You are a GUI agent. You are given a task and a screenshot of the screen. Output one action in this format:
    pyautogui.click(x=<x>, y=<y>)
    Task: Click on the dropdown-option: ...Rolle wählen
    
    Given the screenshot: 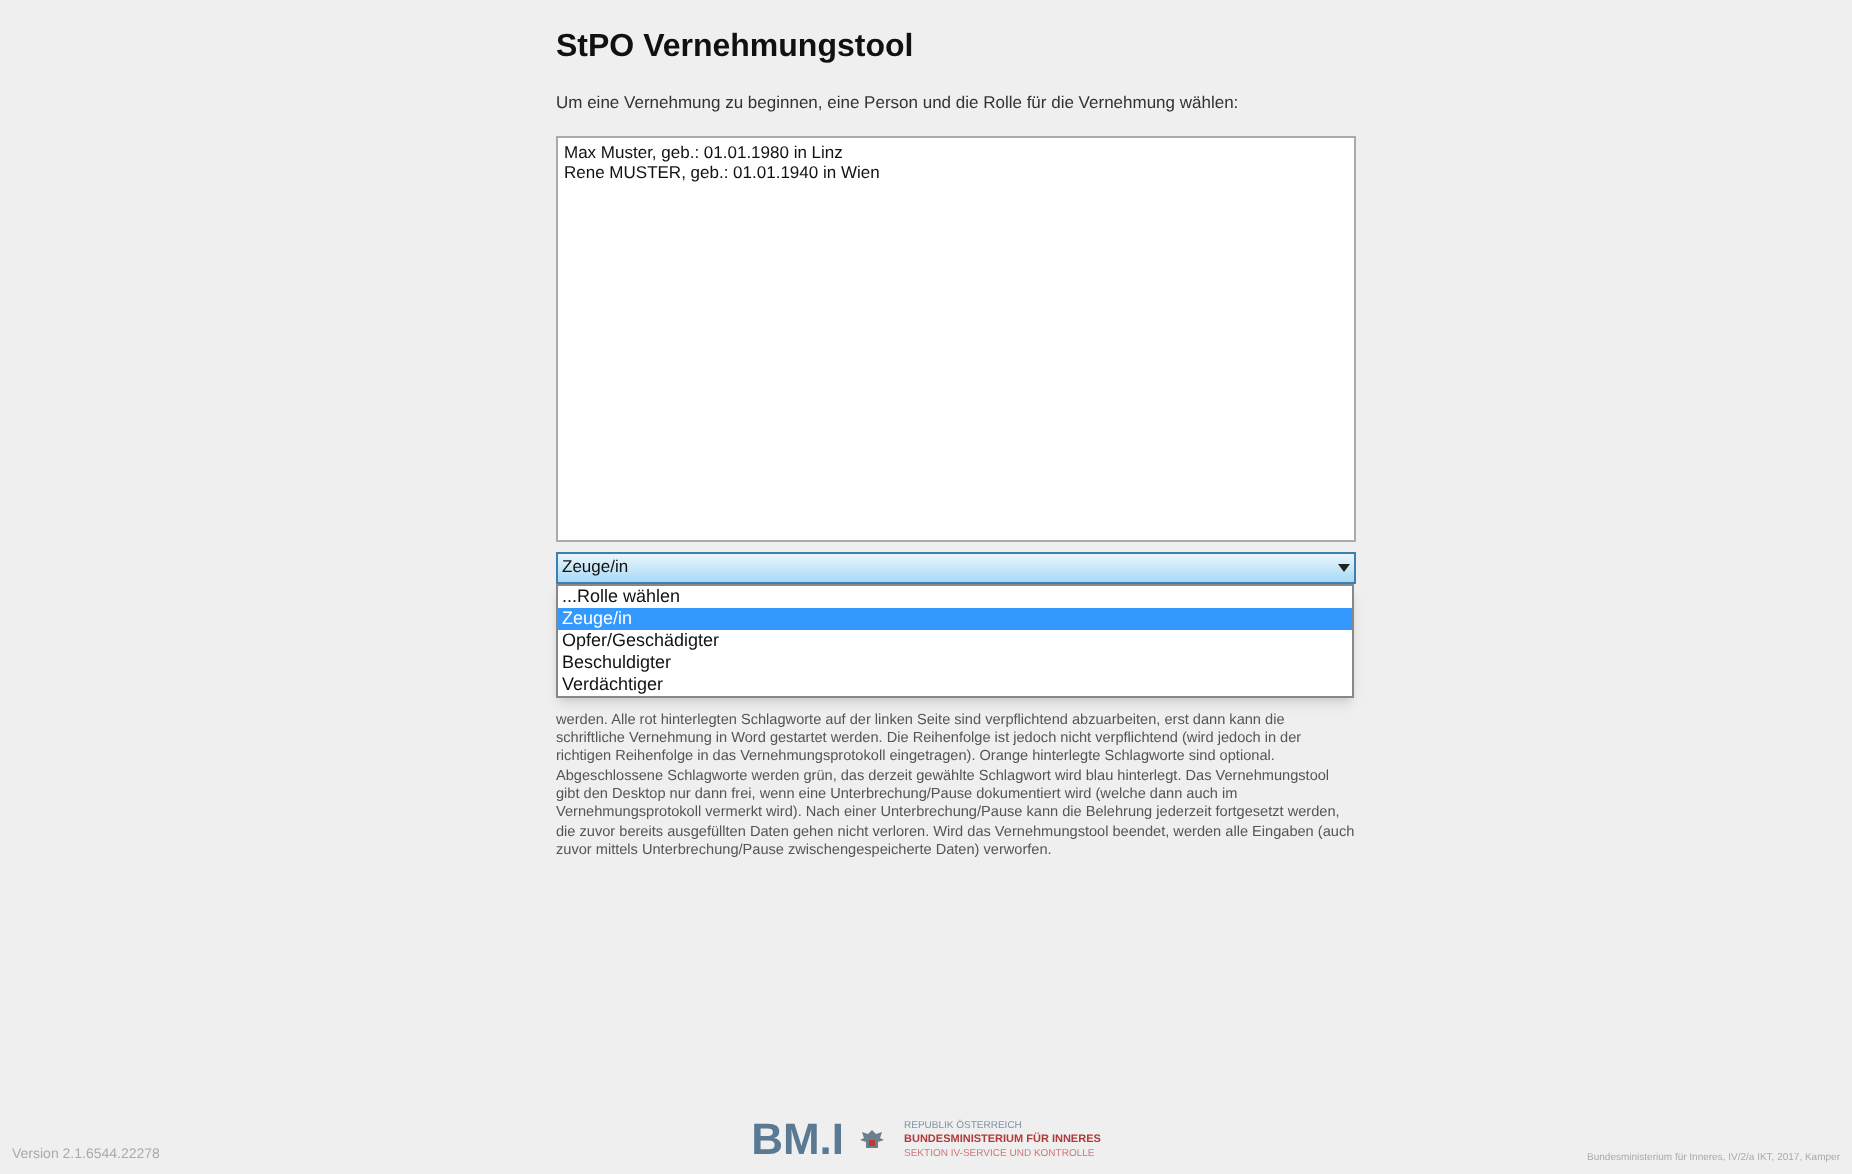 What is the action you would take?
    pyautogui.click(x=955, y=596)
    